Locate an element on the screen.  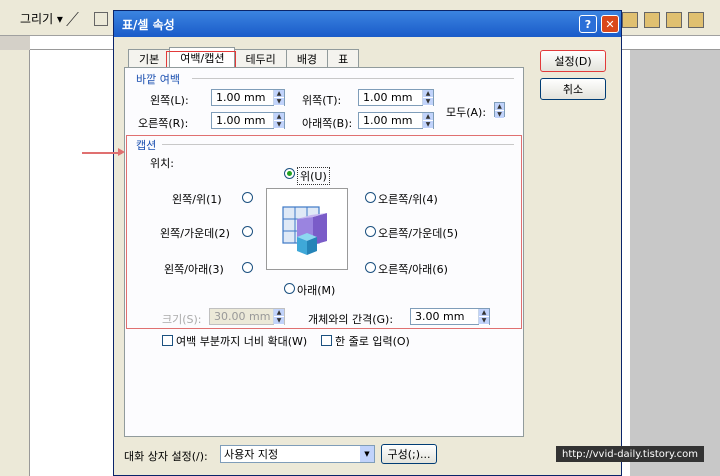
draw-menu: 그리기 ▾ is located at coordinates (41, 18).